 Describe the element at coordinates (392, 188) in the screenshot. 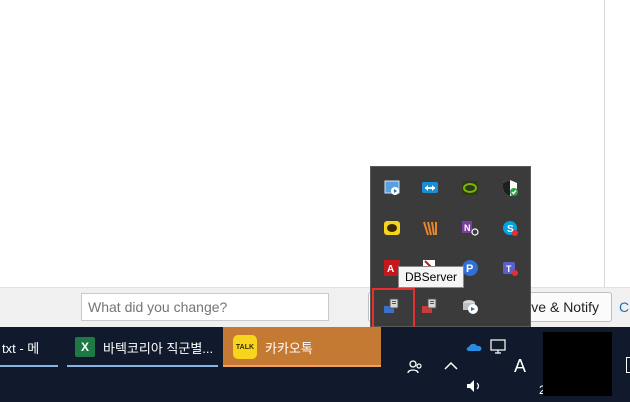

I see `media-player-icon` at that location.